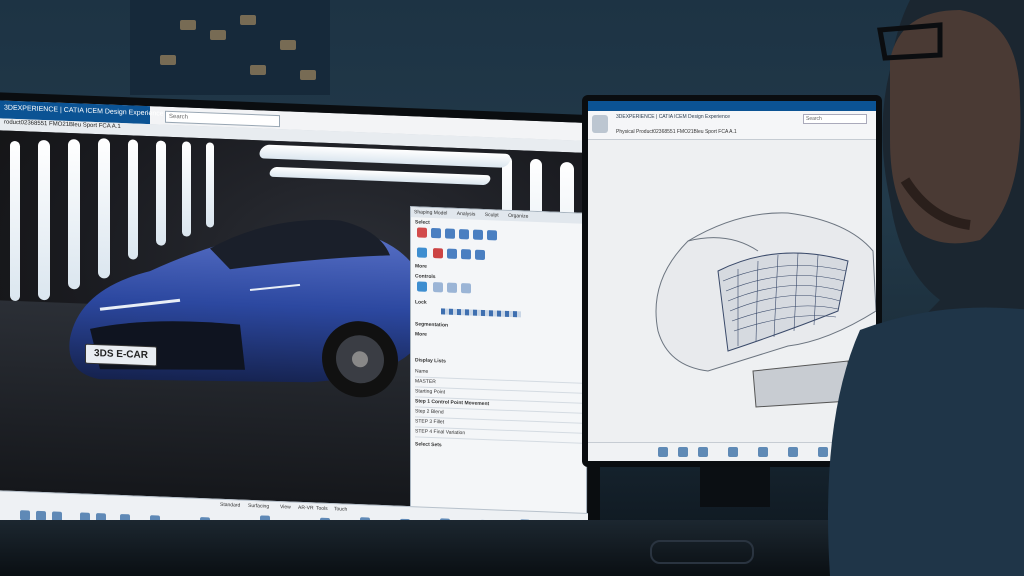  What do you see at coordinates (422, 232) in the screenshot?
I see `select-icon` at bounding box center [422, 232].